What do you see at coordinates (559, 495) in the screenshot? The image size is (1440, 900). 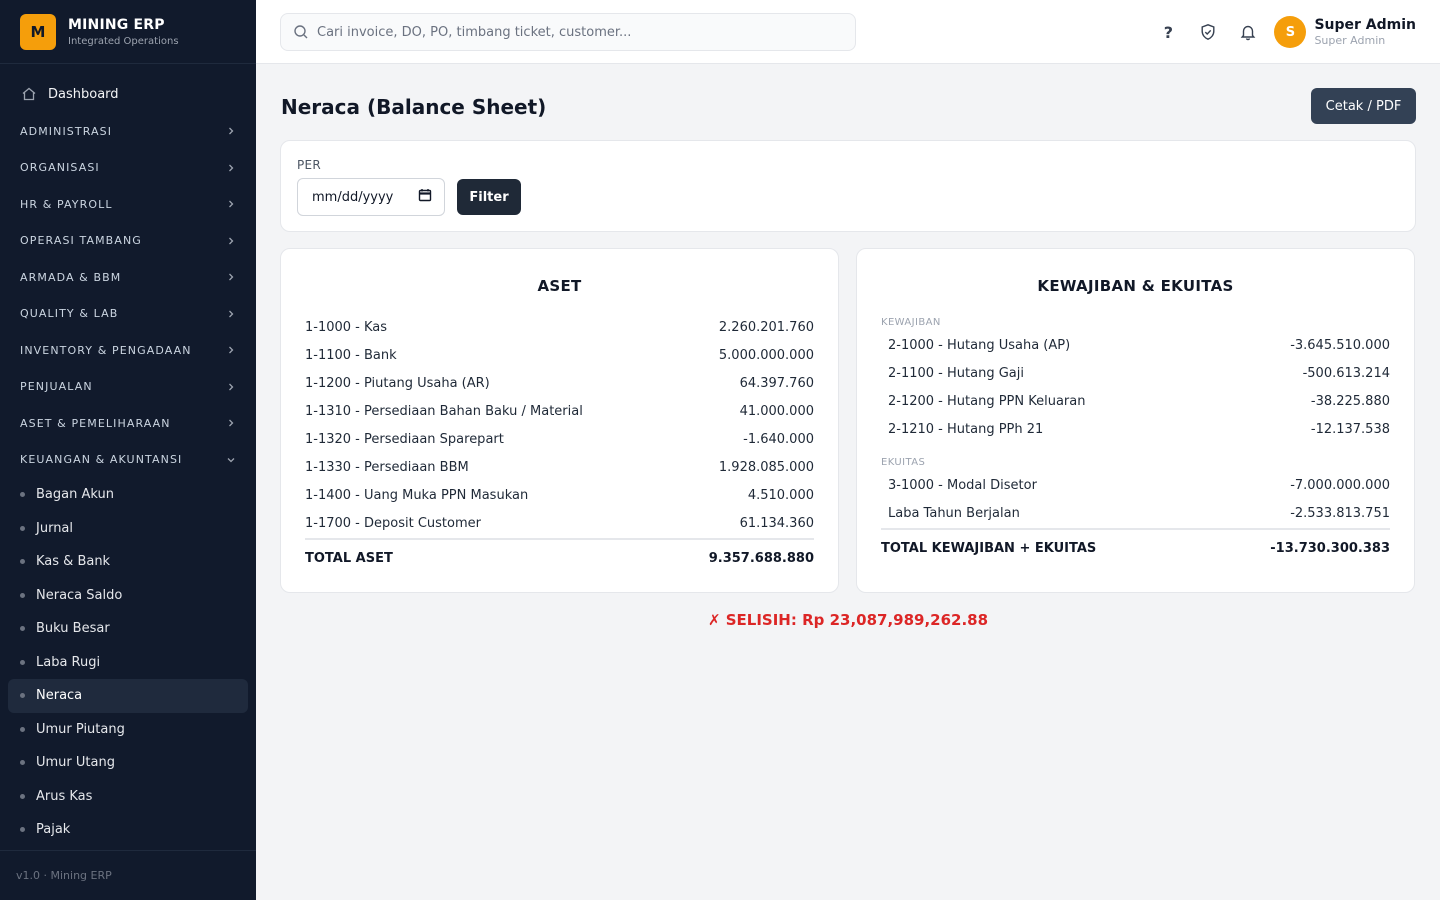 I see `account-row: 1-1400 - Uang Muka PPN Masukan 4.510.000` at bounding box center [559, 495].